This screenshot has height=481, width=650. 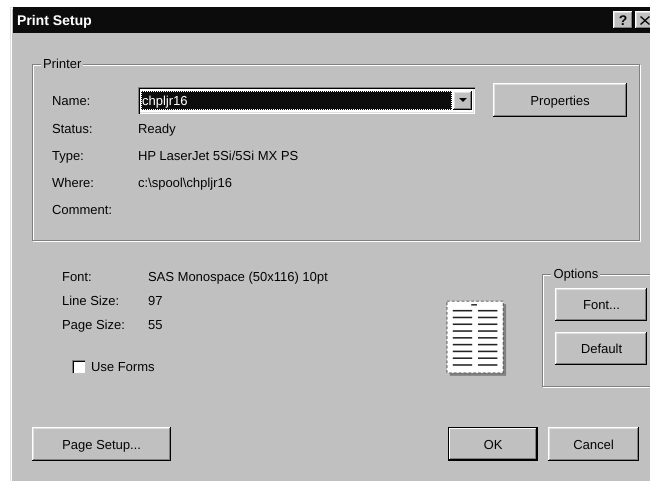 What do you see at coordinates (72, 100) in the screenshot?
I see `field-label: Name:` at bounding box center [72, 100].